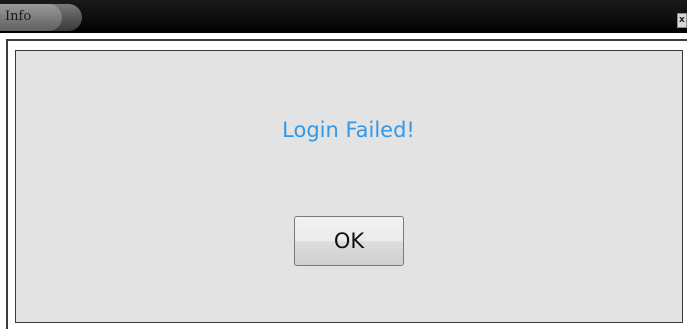 This screenshot has height=329, width=687. What do you see at coordinates (18, 16) in the screenshot?
I see `window-title: Info` at bounding box center [18, 16].